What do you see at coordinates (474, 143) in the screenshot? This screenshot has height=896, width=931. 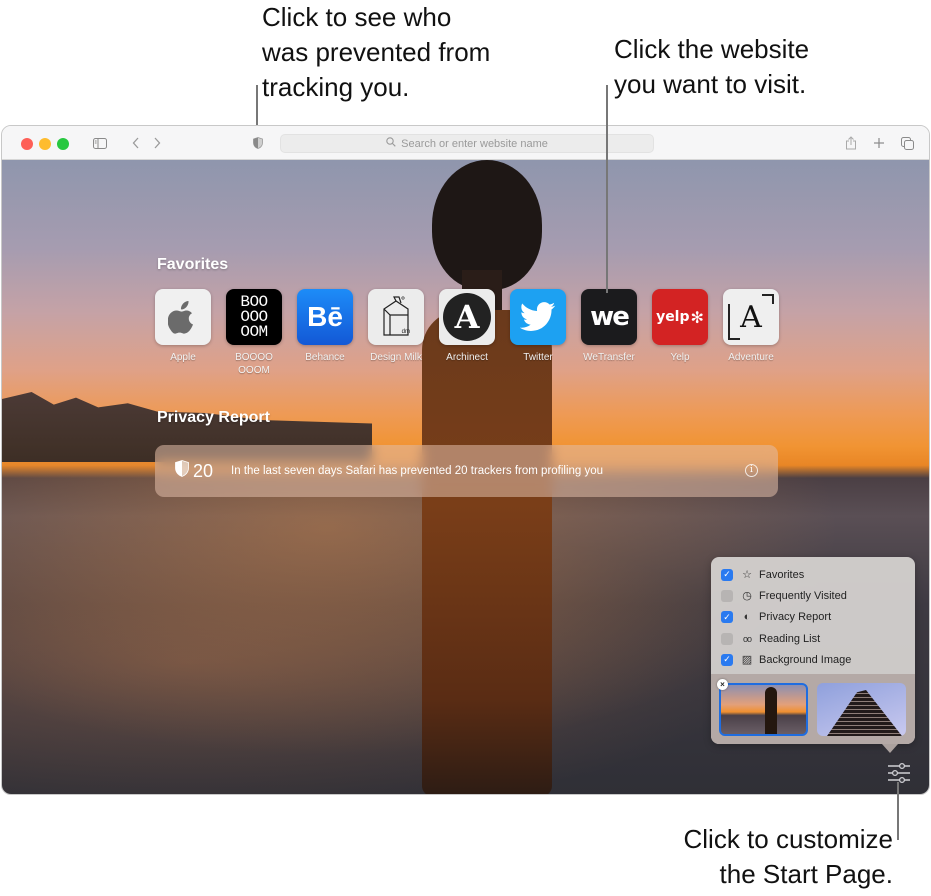 I see `address-placeholder: Search or enter website name` at bounding box center [474, 143].